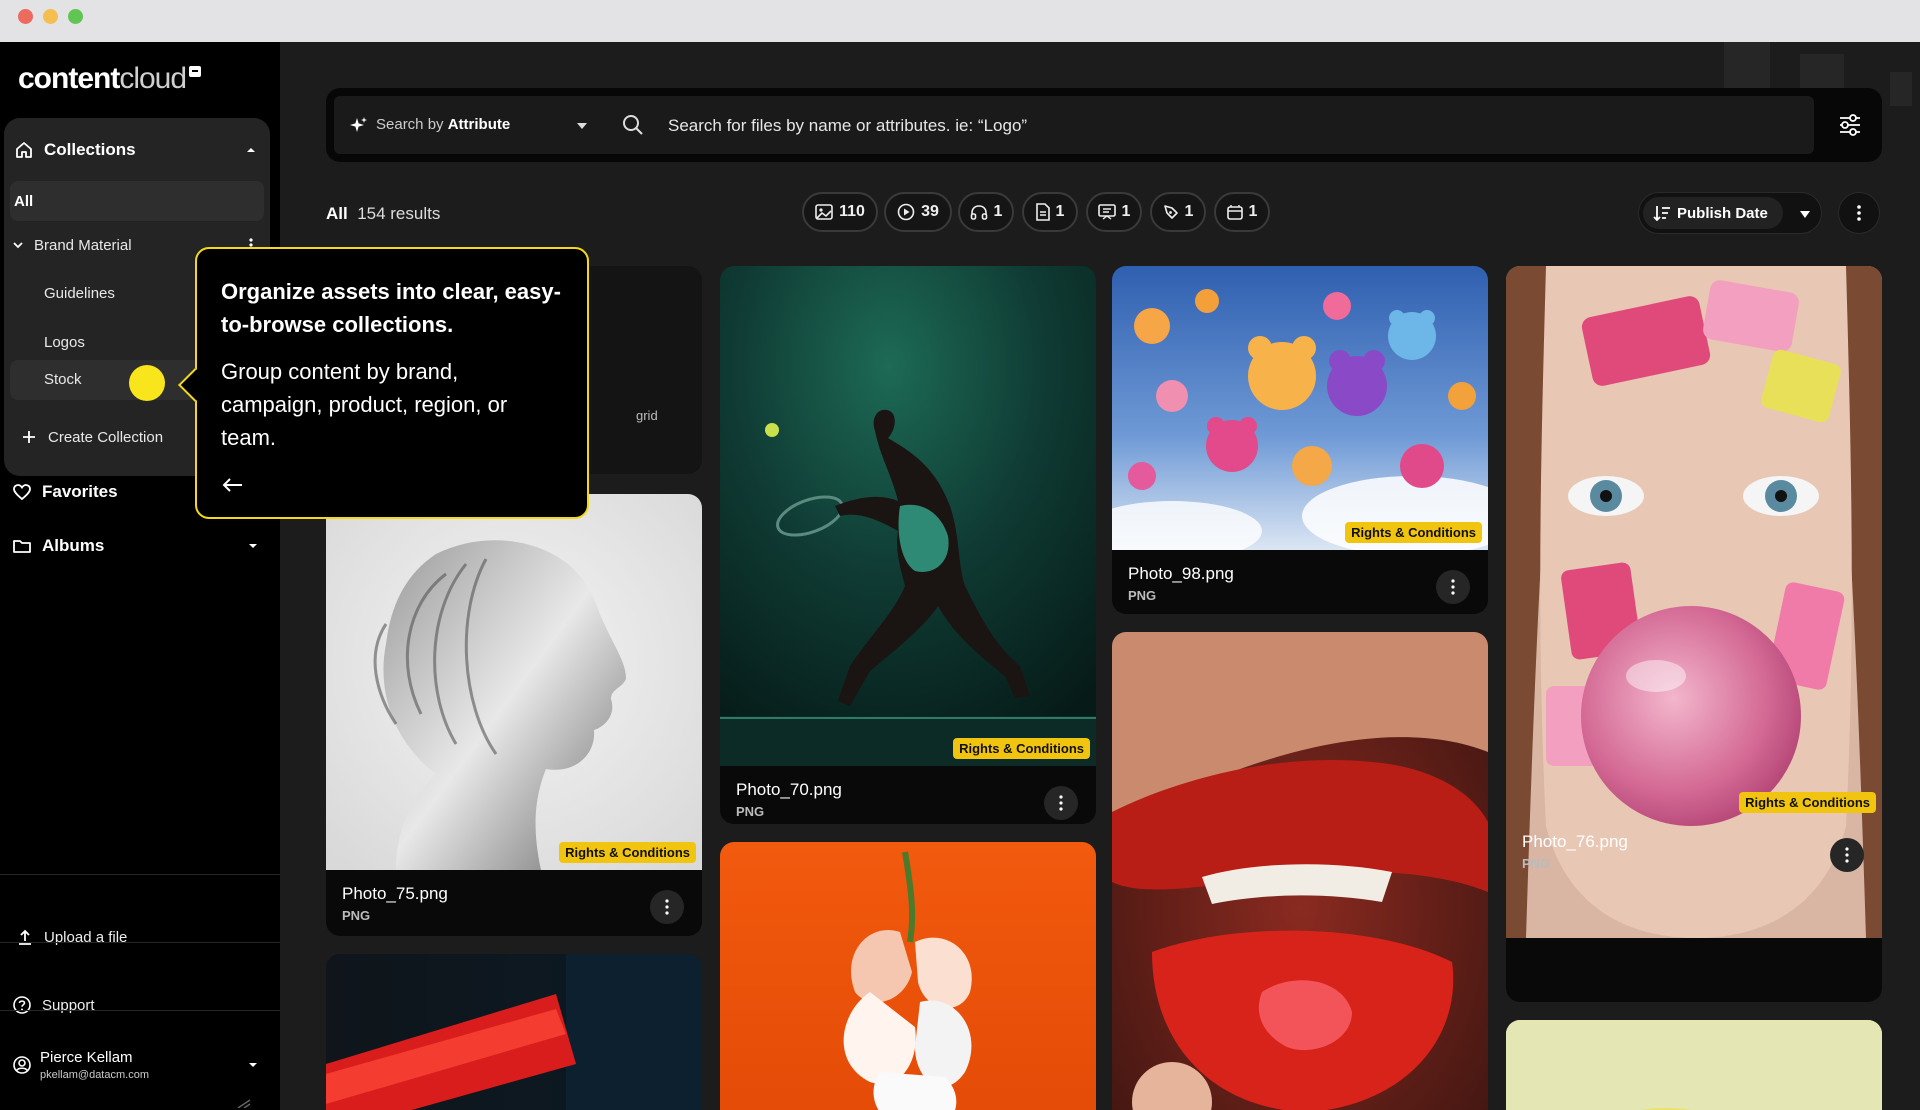  I want to click on asset-card-photo76: Rights & Conditions Photo_76.png PNG, so click(1694, 634).